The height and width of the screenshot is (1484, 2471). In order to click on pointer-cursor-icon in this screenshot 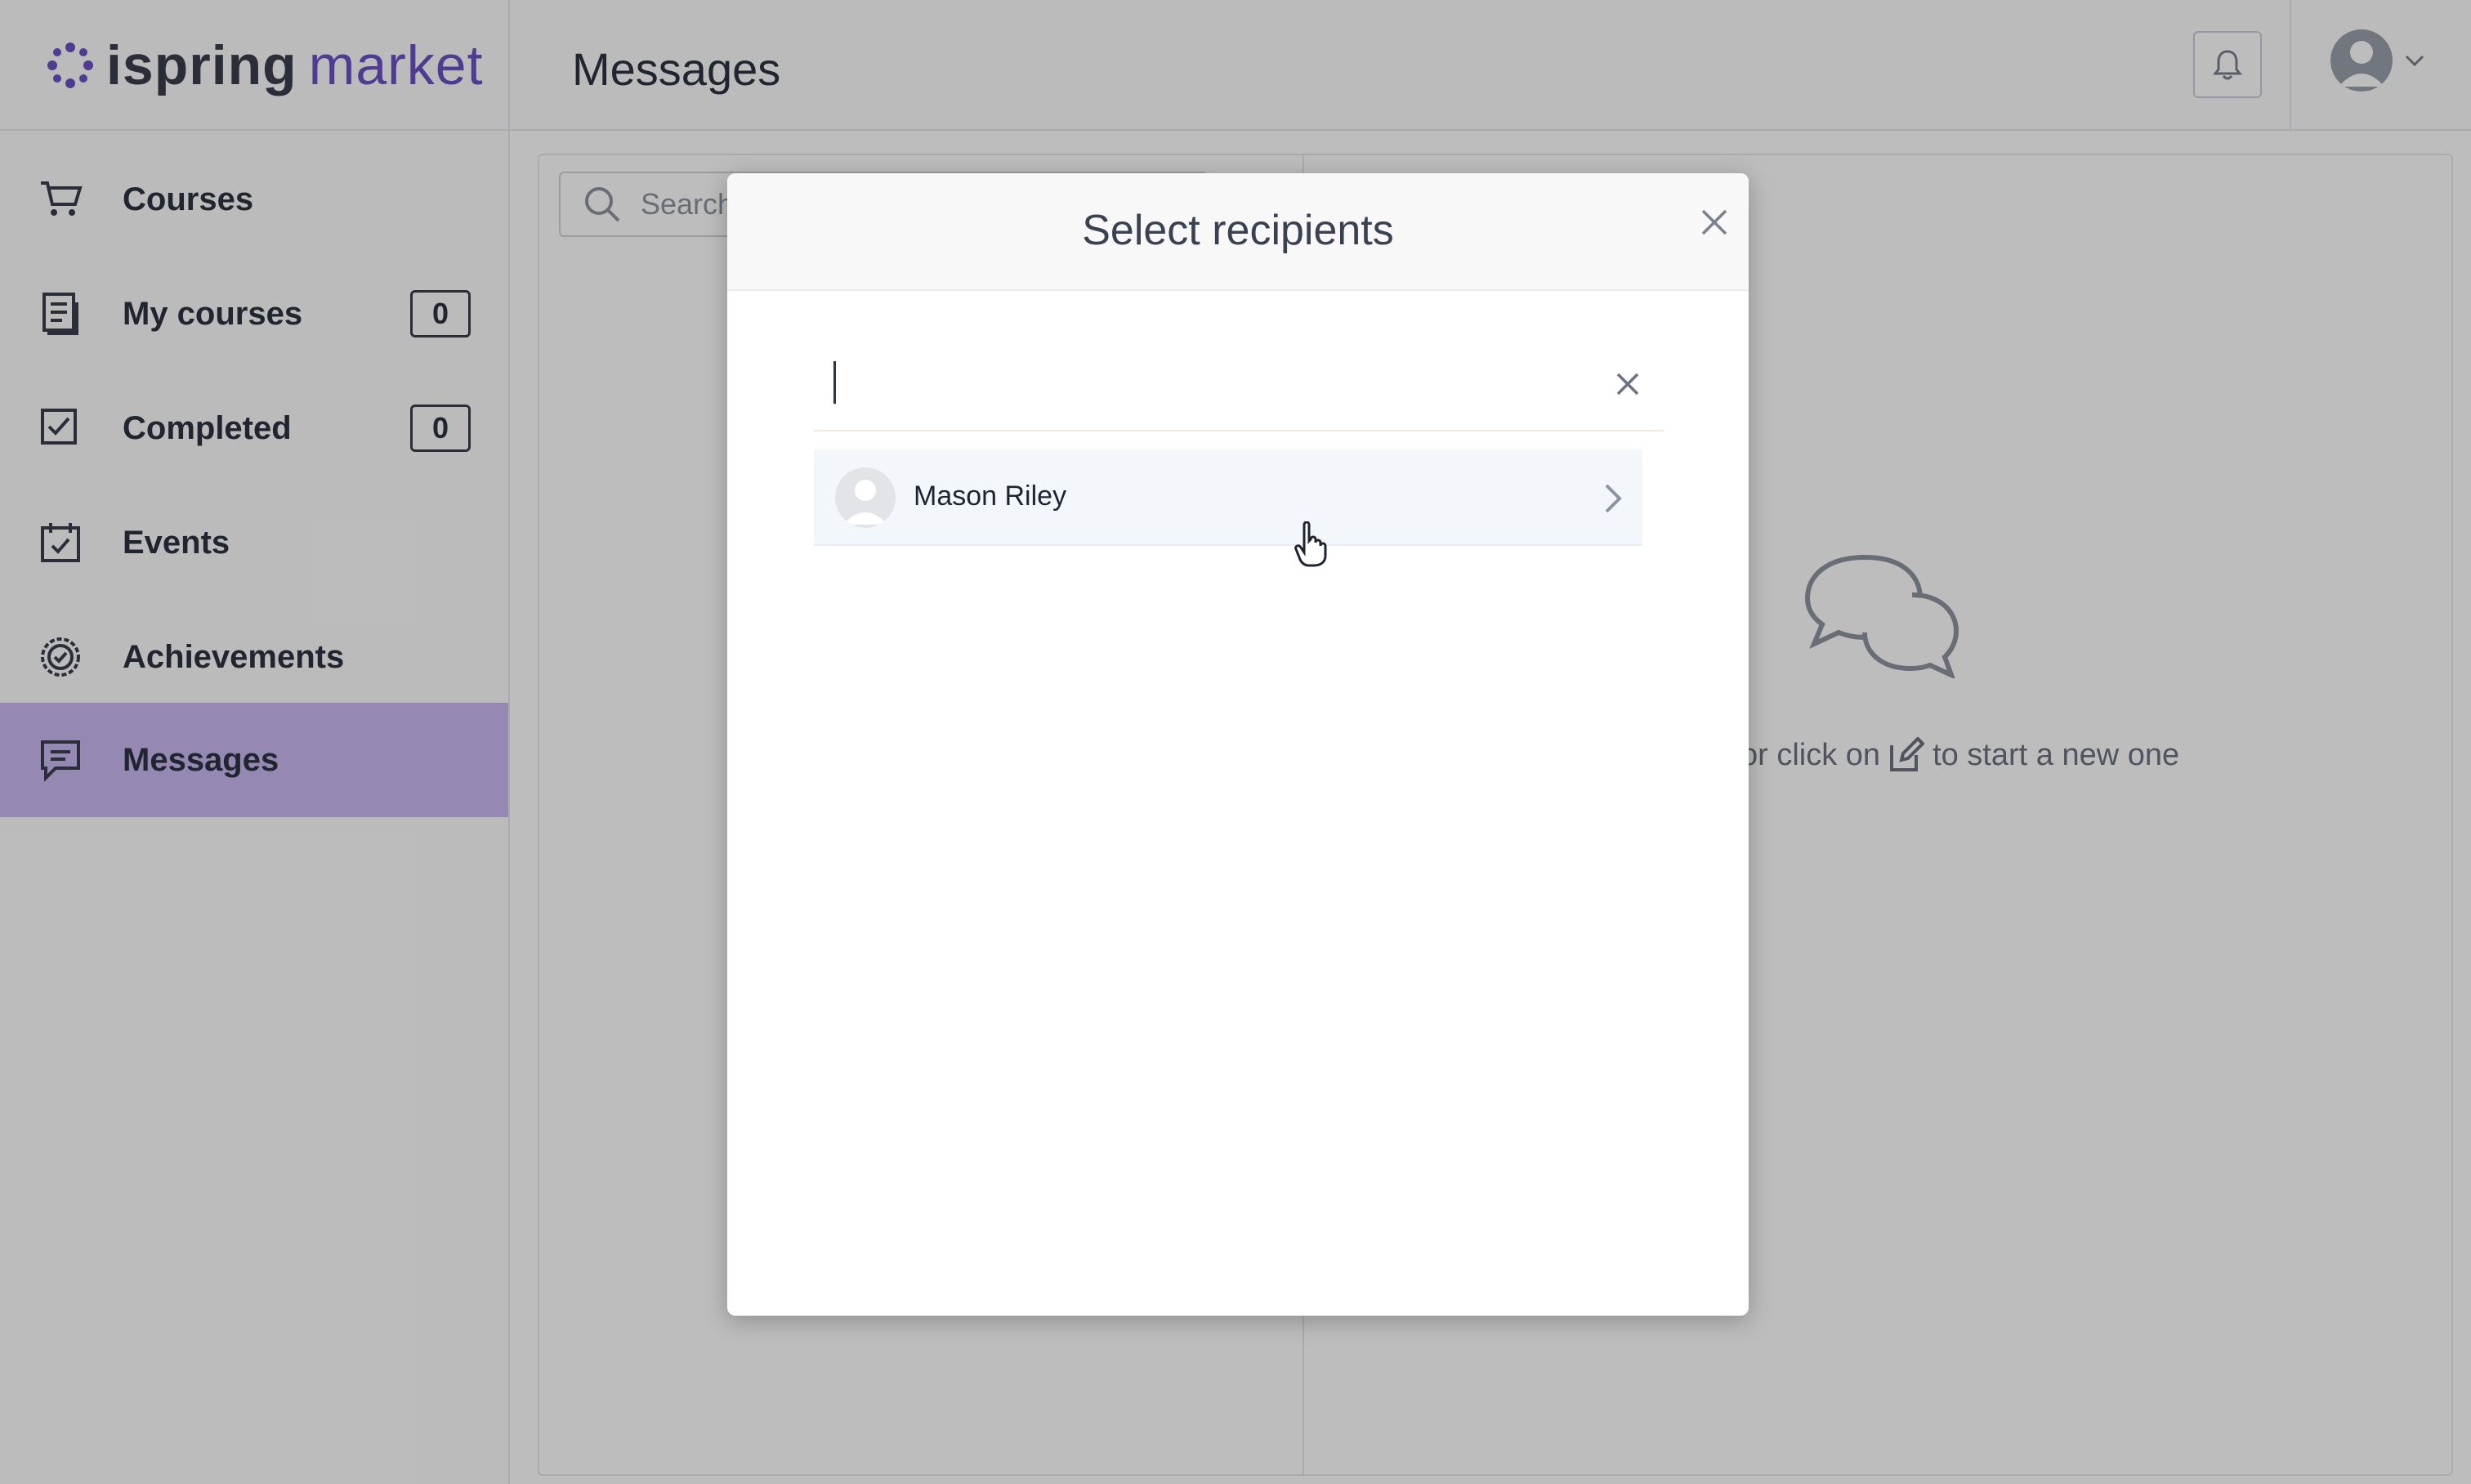, I will do `click(1310, 544)`.